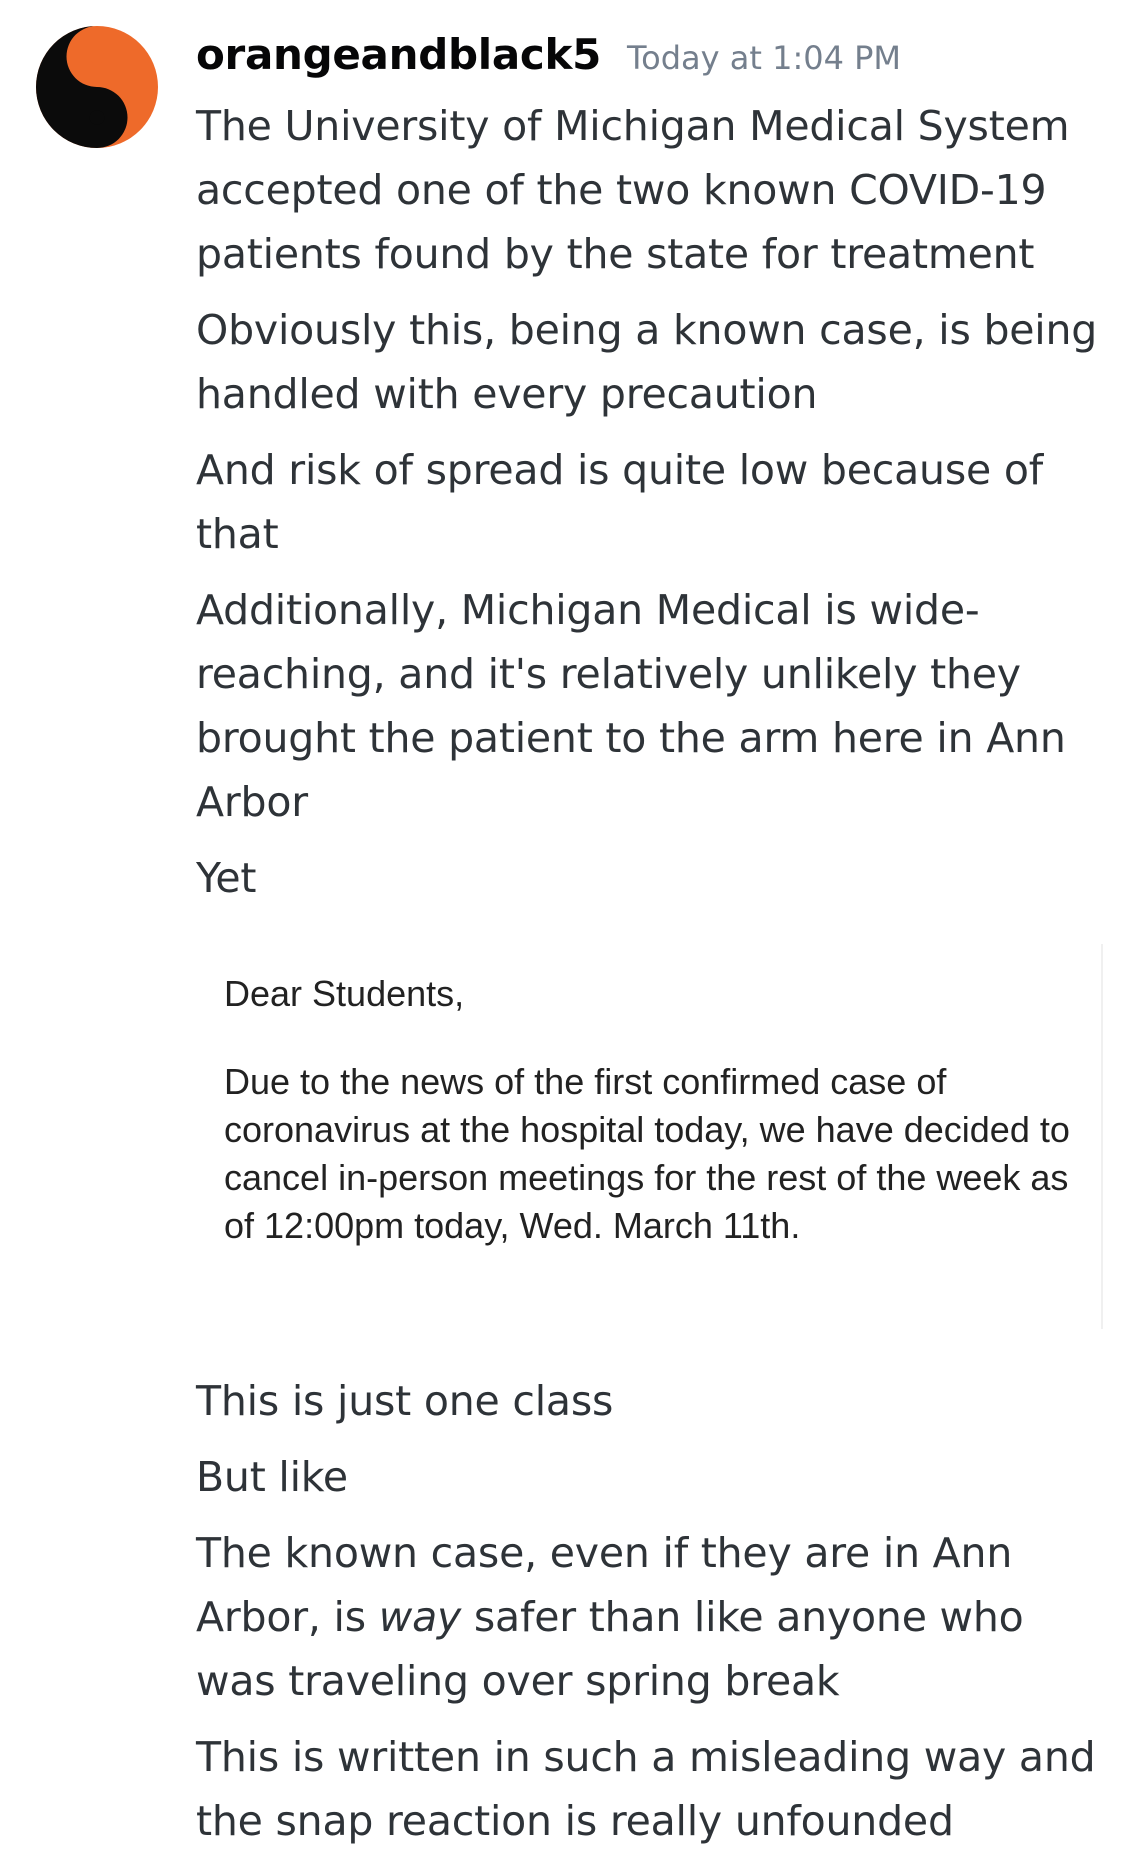  I want to click on message-line: But like, so click(272, 1477).